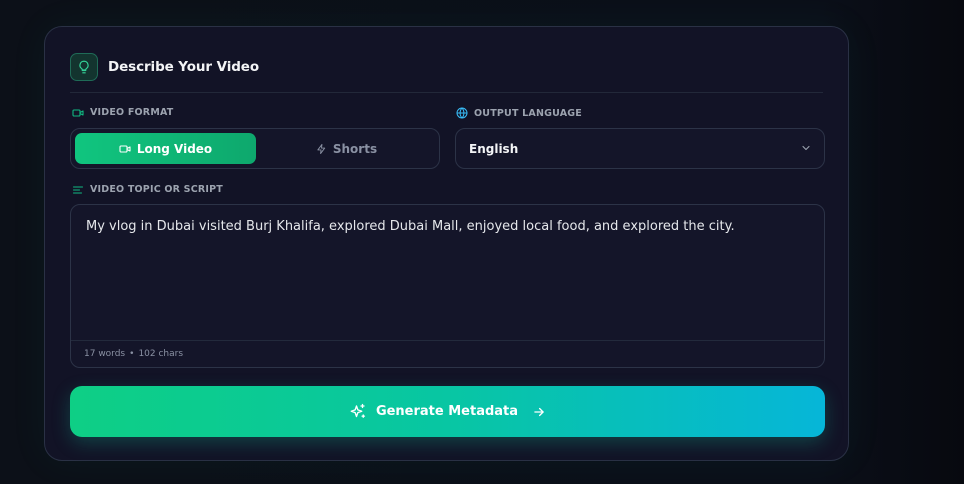  Describe the element at coordinates (321, 148) in the screenshot. I see `lightning-icon` at that location.